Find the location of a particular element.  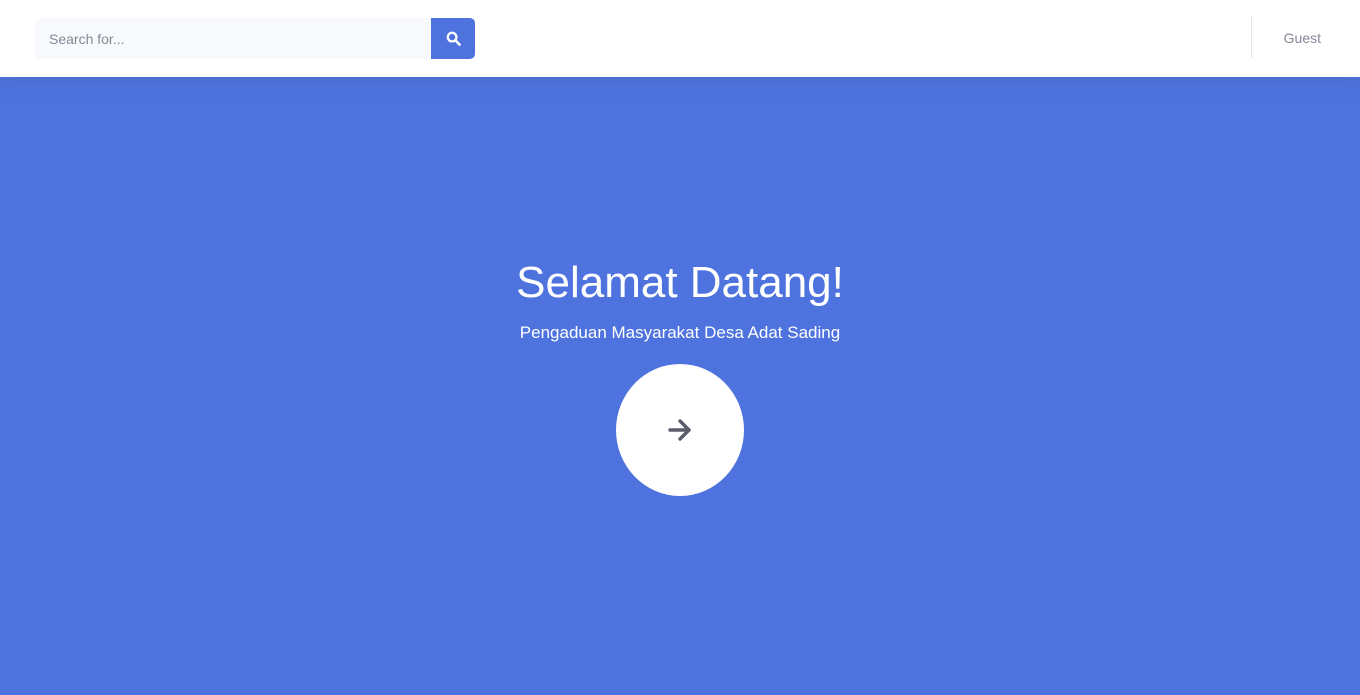

topbar-divider is located at coordinates (1251, 37).